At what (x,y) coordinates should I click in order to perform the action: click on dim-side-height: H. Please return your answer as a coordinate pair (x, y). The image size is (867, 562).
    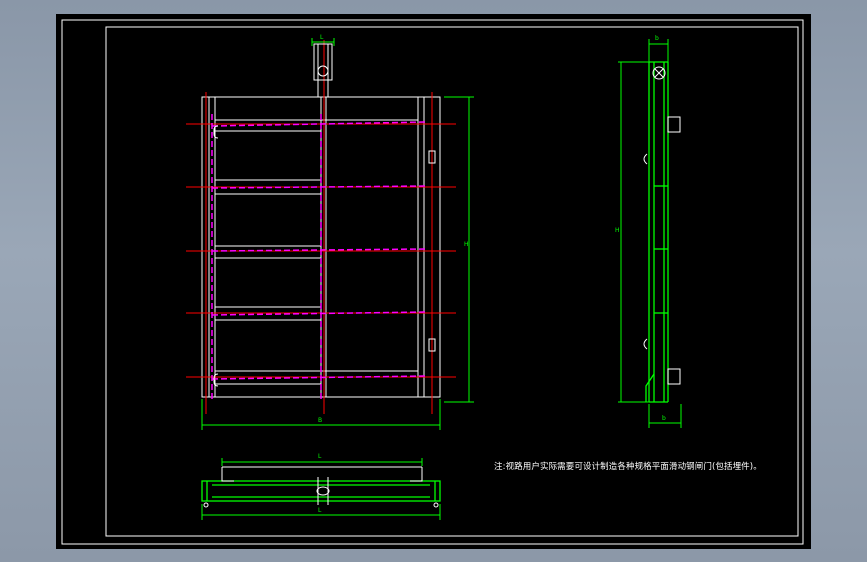
    Looking at the image, I should click on (617, 230).